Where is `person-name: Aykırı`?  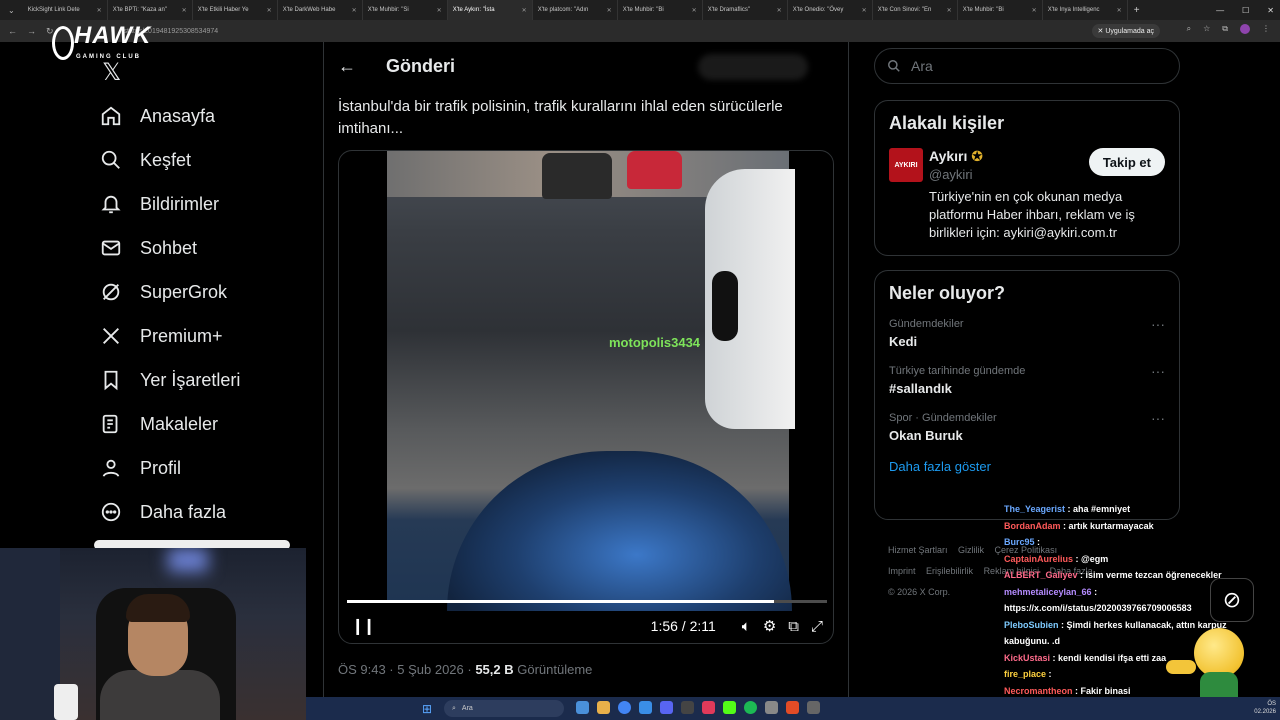
person-name: Aykırı is located at coordinates (948, 156).